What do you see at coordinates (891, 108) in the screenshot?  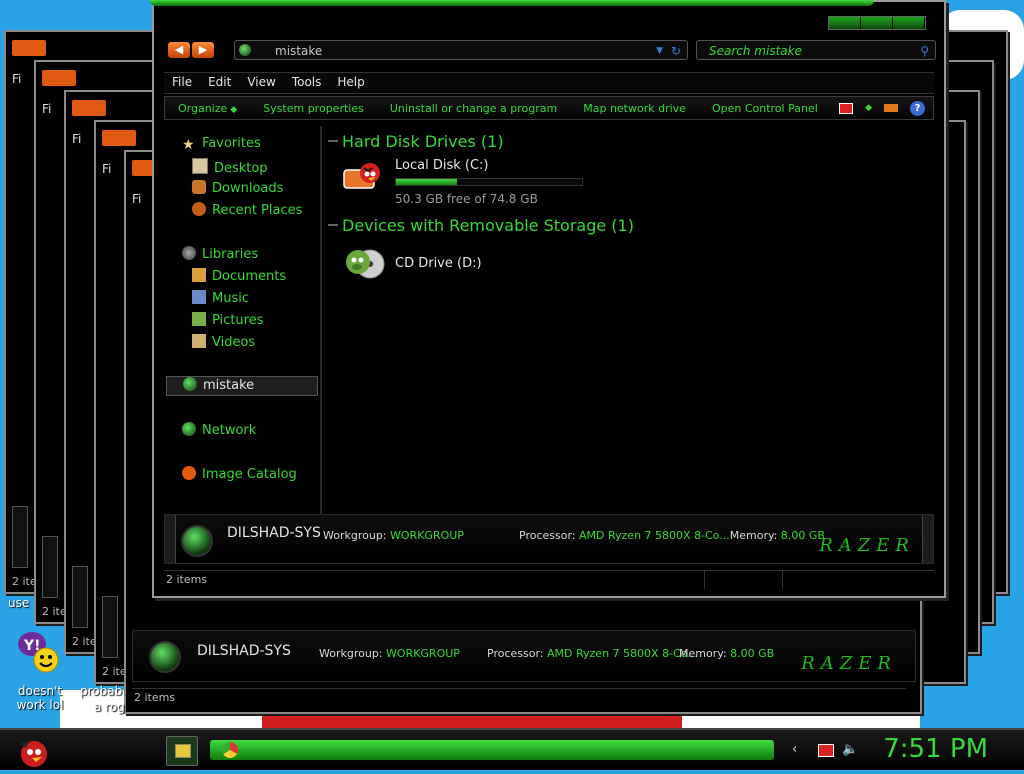 I see `preview-pane-icon` at bounding box center [891, 108].